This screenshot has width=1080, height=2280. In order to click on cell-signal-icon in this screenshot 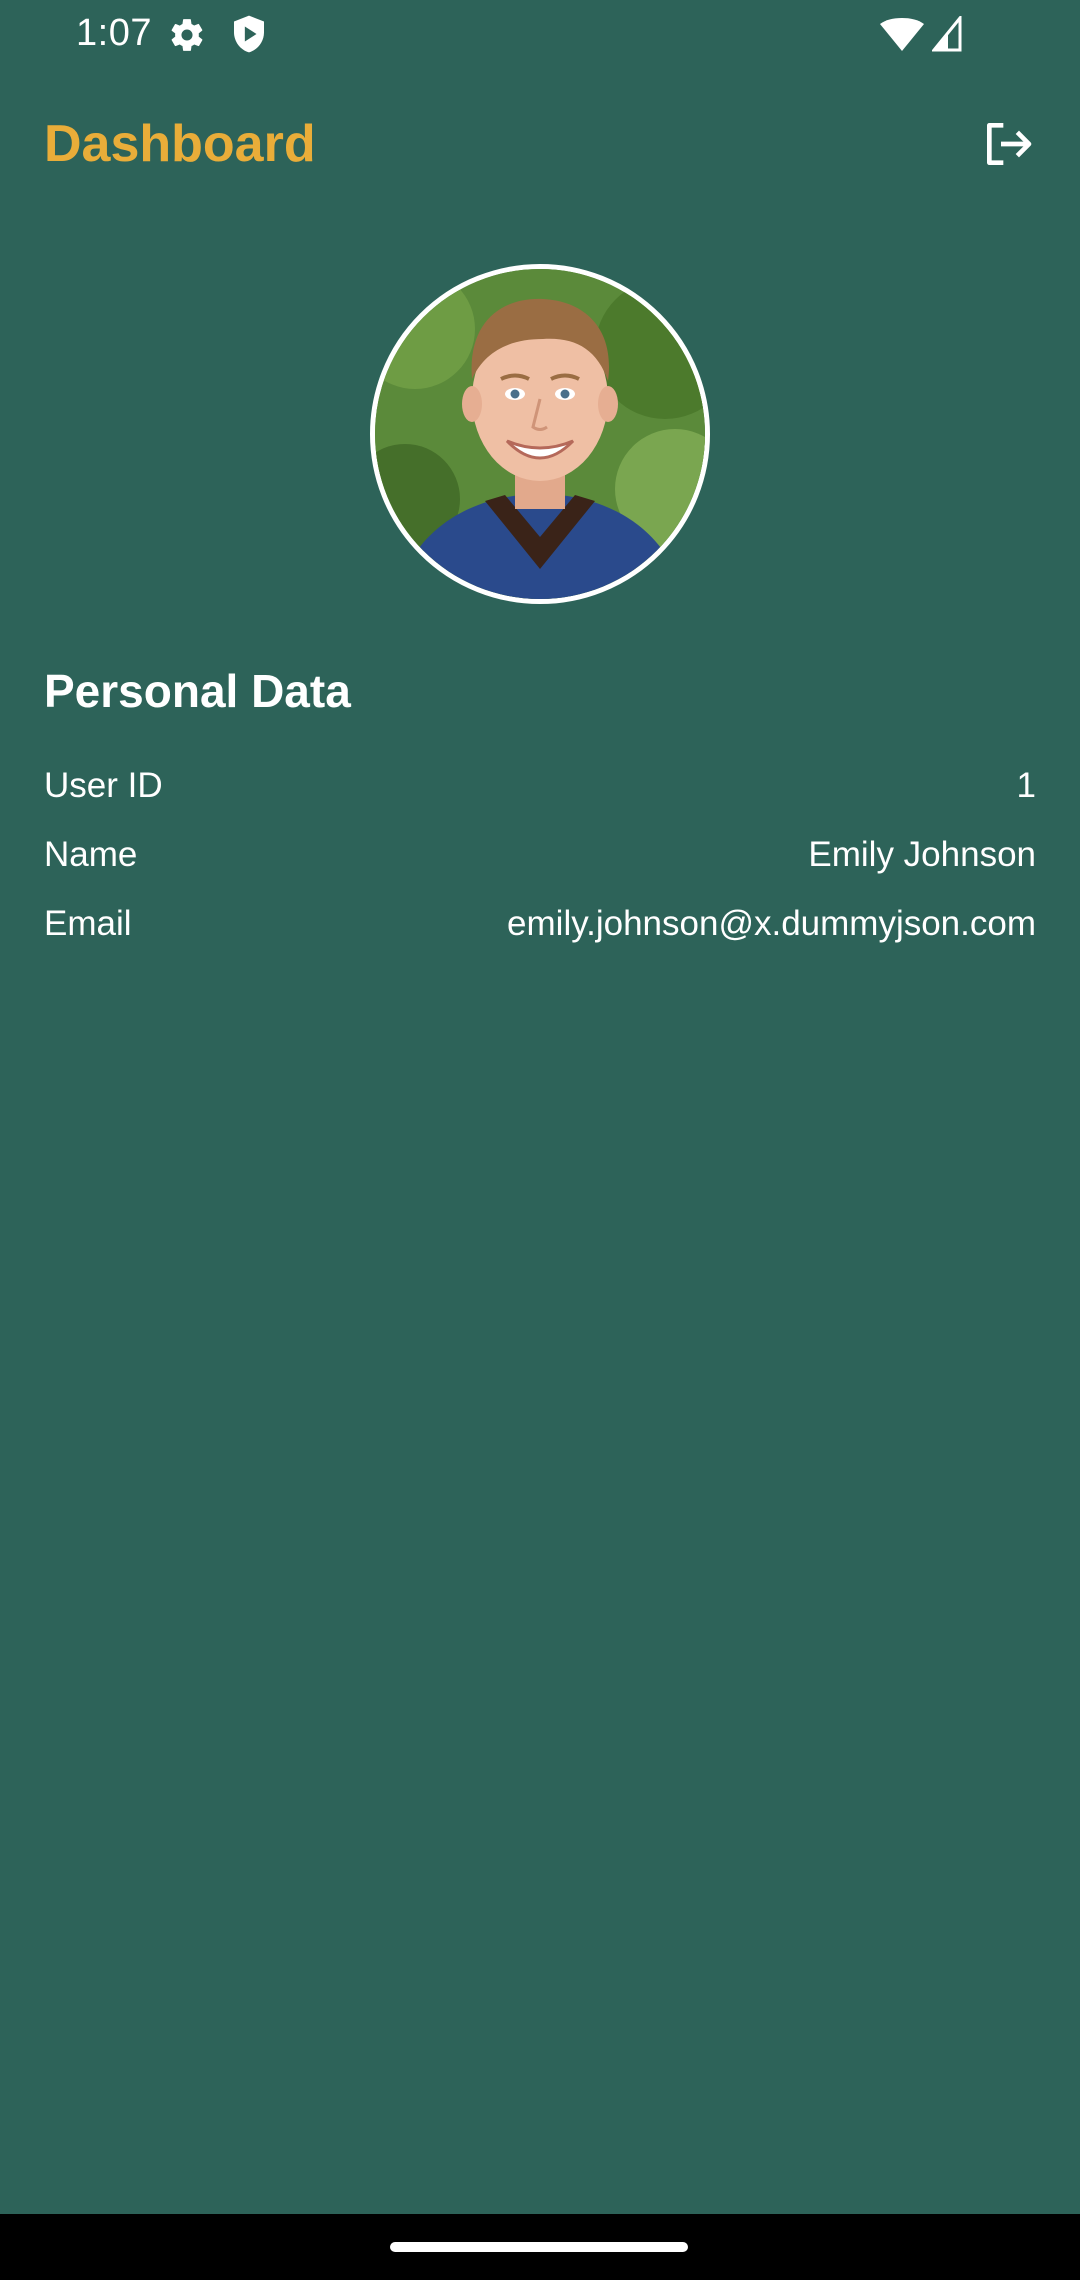, I will do `click(946, 32)`.